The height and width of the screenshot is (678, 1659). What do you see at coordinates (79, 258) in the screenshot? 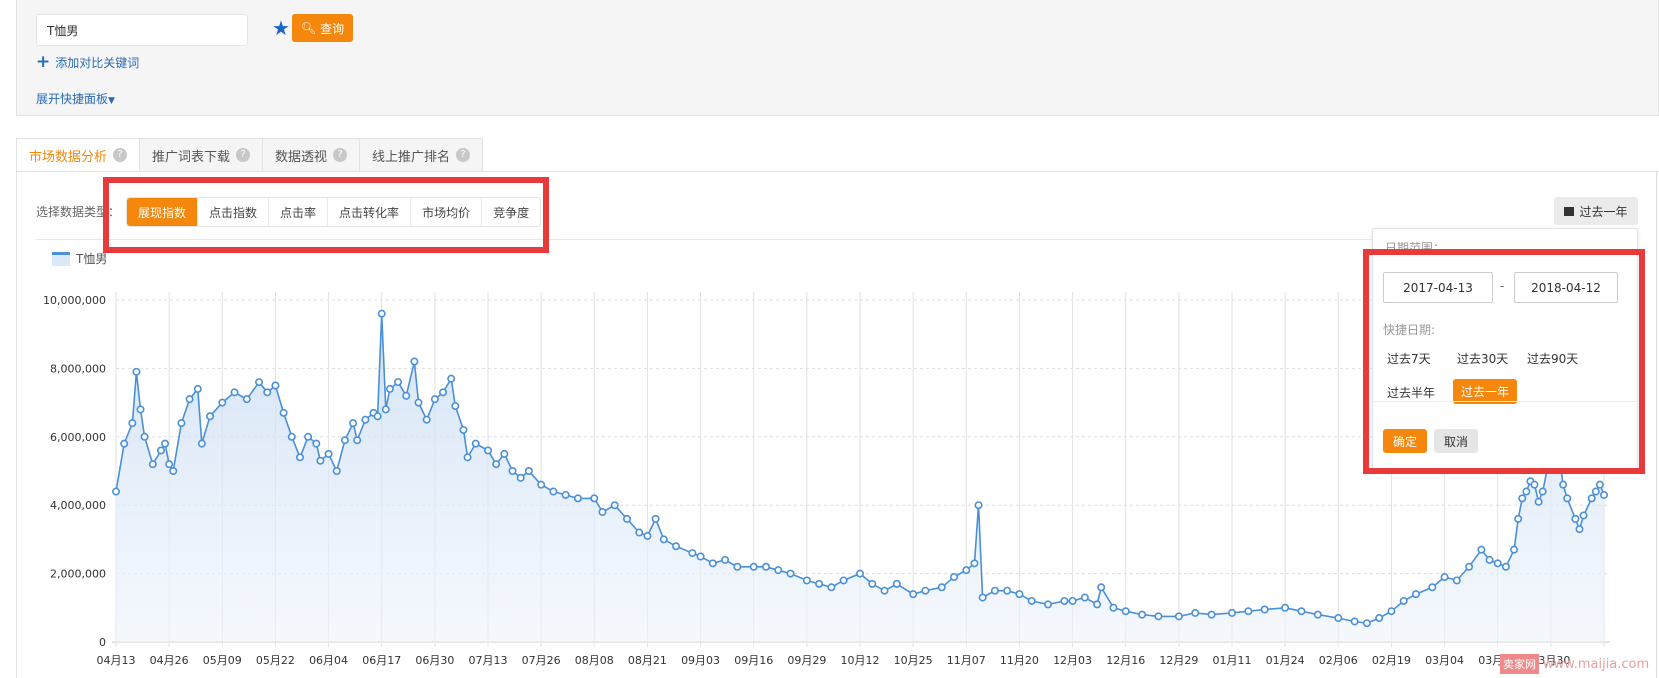
I see `chart-legend: T恤男` at bounding box center [79, 258].